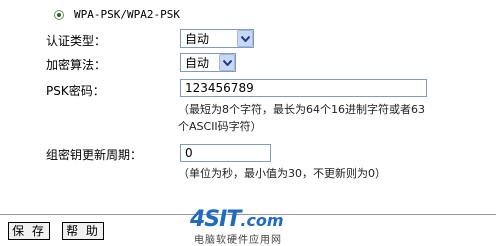 Image resolution: width=496 pixels, height=246 pixels. What do you see at coordinates (83, 231) in the screenshot?
I see `help-button: 帮 助` at bounding box center [83, 231].